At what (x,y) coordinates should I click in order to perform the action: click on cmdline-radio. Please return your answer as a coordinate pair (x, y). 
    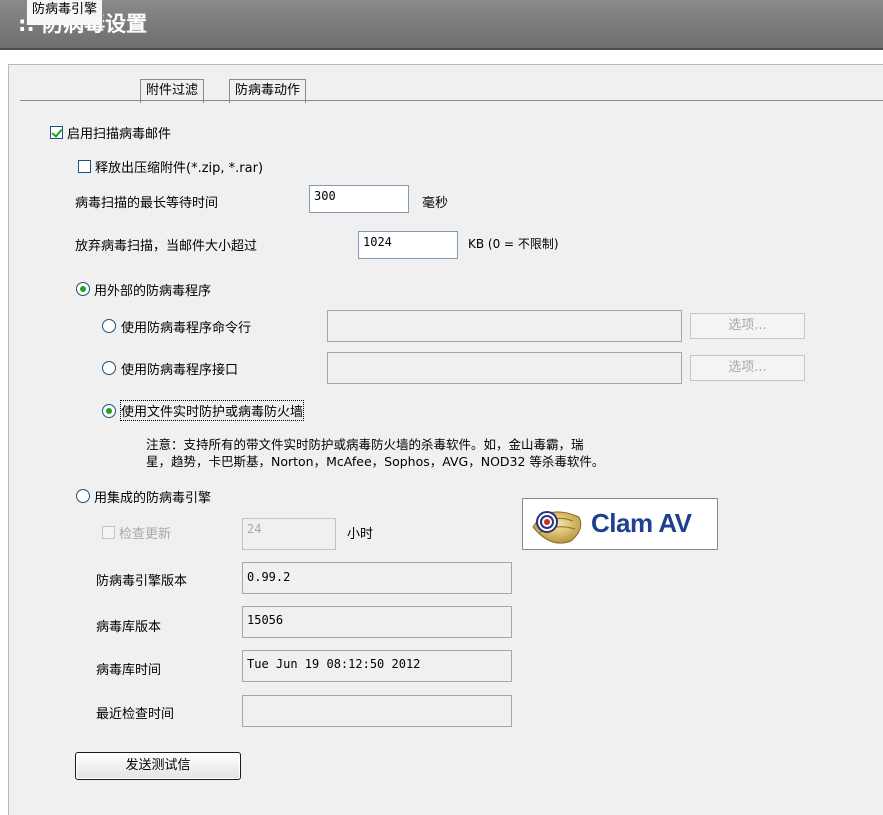
    Looking at the image, I should click on (109, 326).